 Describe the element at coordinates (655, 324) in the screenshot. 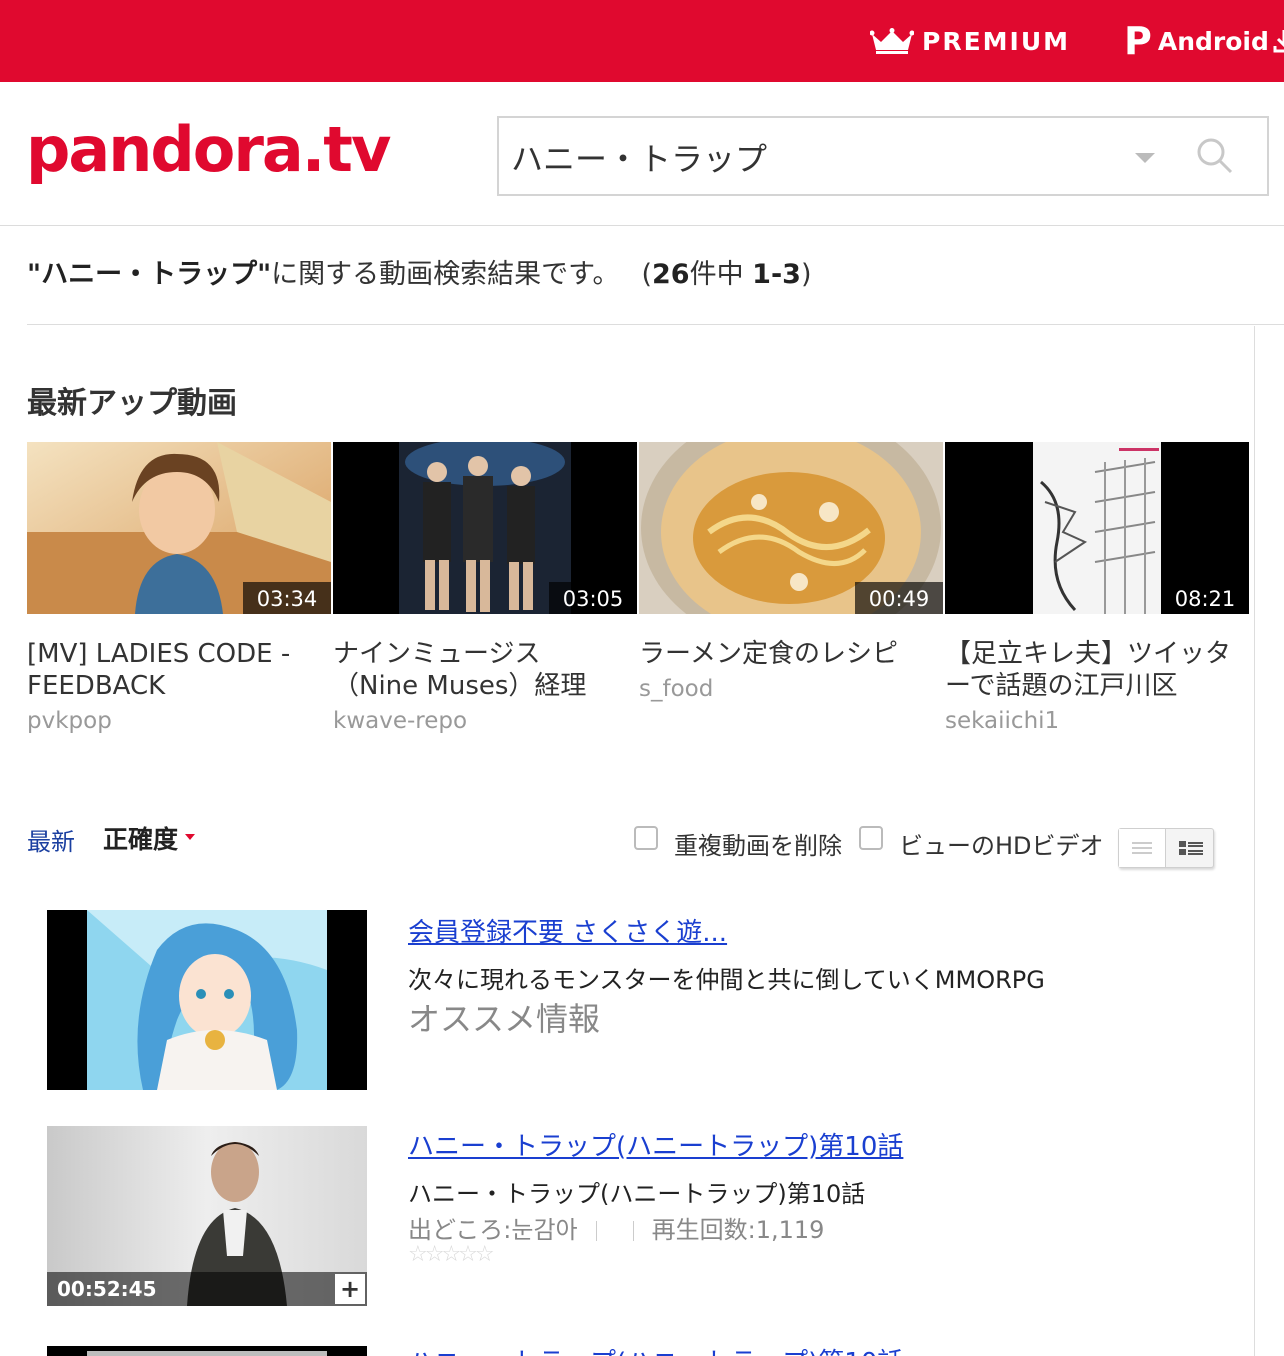

I see `divider` at that location.